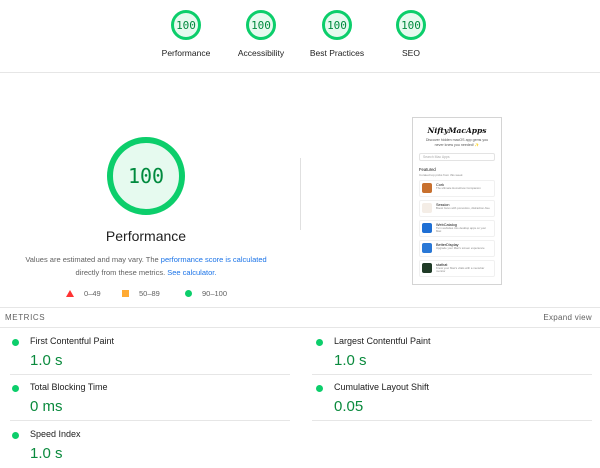 This screenshot has height=468, width=600. What do you see at coordinates (349, 406) in the screenshot?
I see `metric-value: 0.05` at bounding box center [349, 406].